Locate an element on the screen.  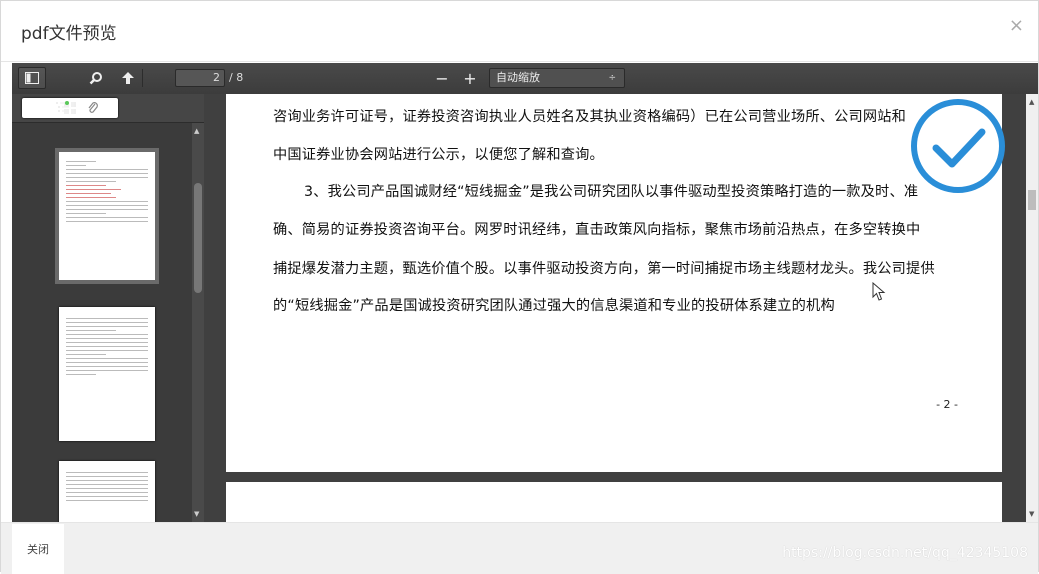
page-number-input: 2 is located at coordinates (200, 78).